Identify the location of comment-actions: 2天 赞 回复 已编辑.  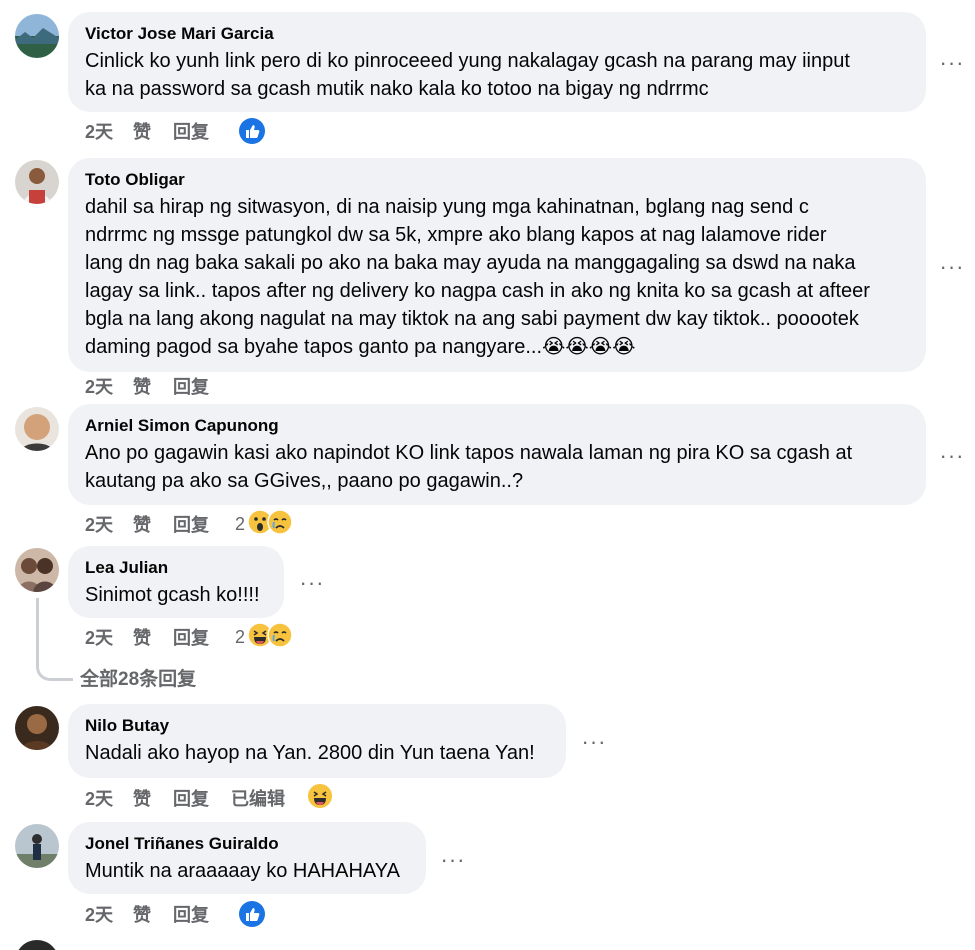
(209, 798).